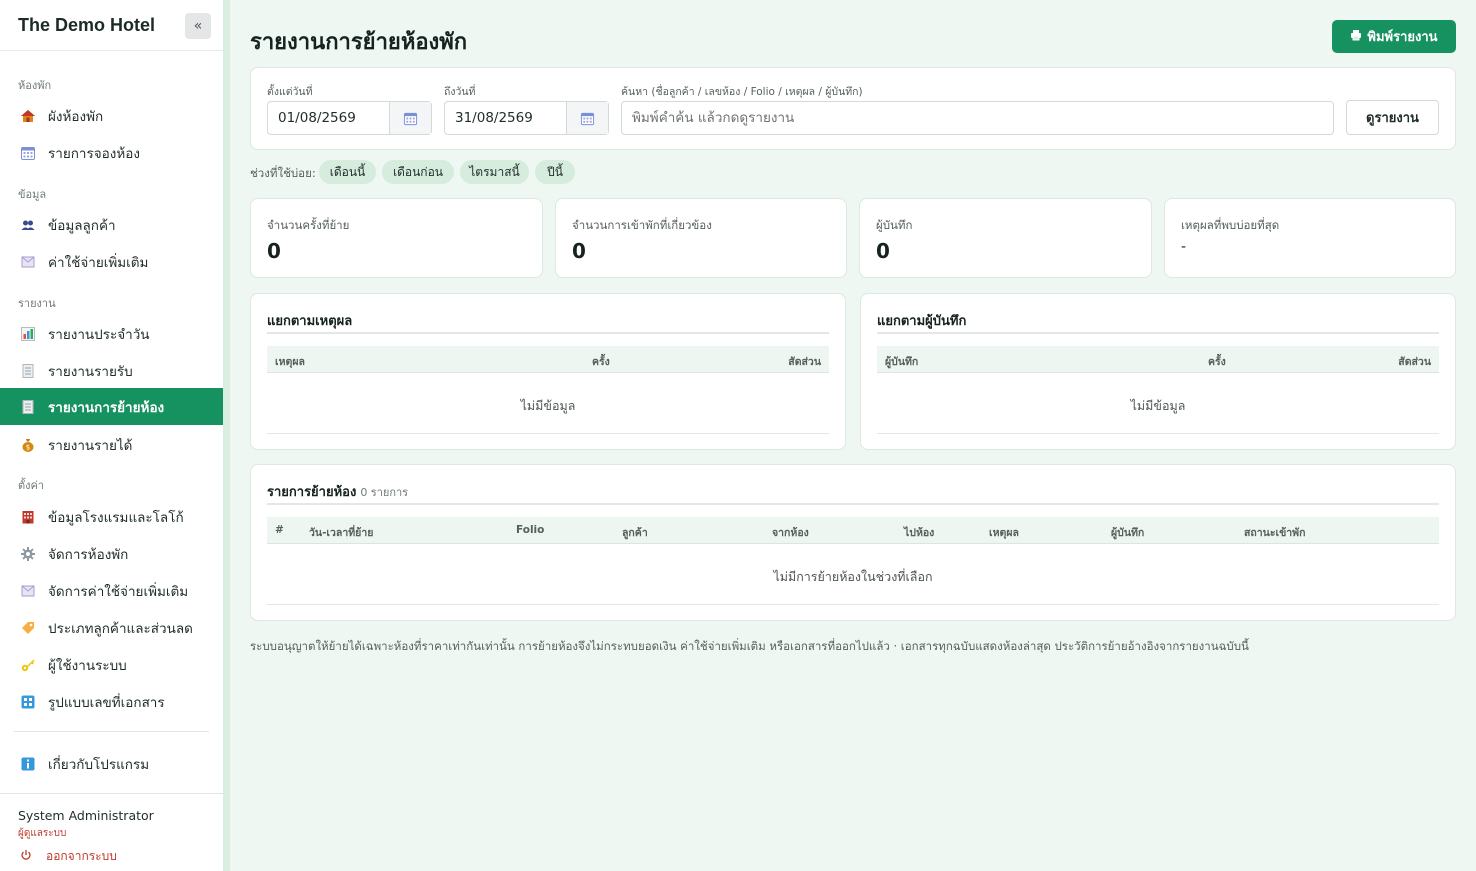 The image size is (1476, 871). I want to click on sidebar-item-label: รายงานรายได้, so click(90, 445).